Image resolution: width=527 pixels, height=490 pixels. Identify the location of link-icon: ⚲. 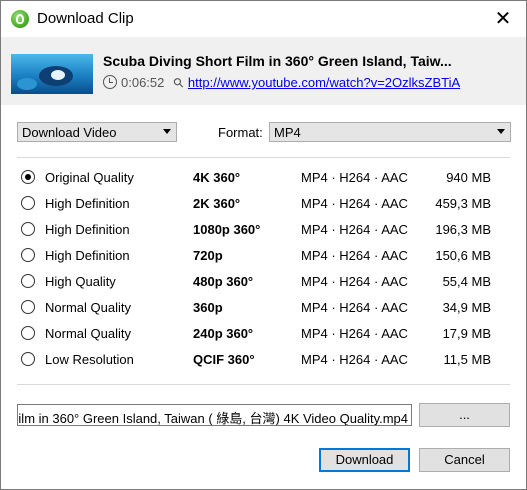
(179, 82).